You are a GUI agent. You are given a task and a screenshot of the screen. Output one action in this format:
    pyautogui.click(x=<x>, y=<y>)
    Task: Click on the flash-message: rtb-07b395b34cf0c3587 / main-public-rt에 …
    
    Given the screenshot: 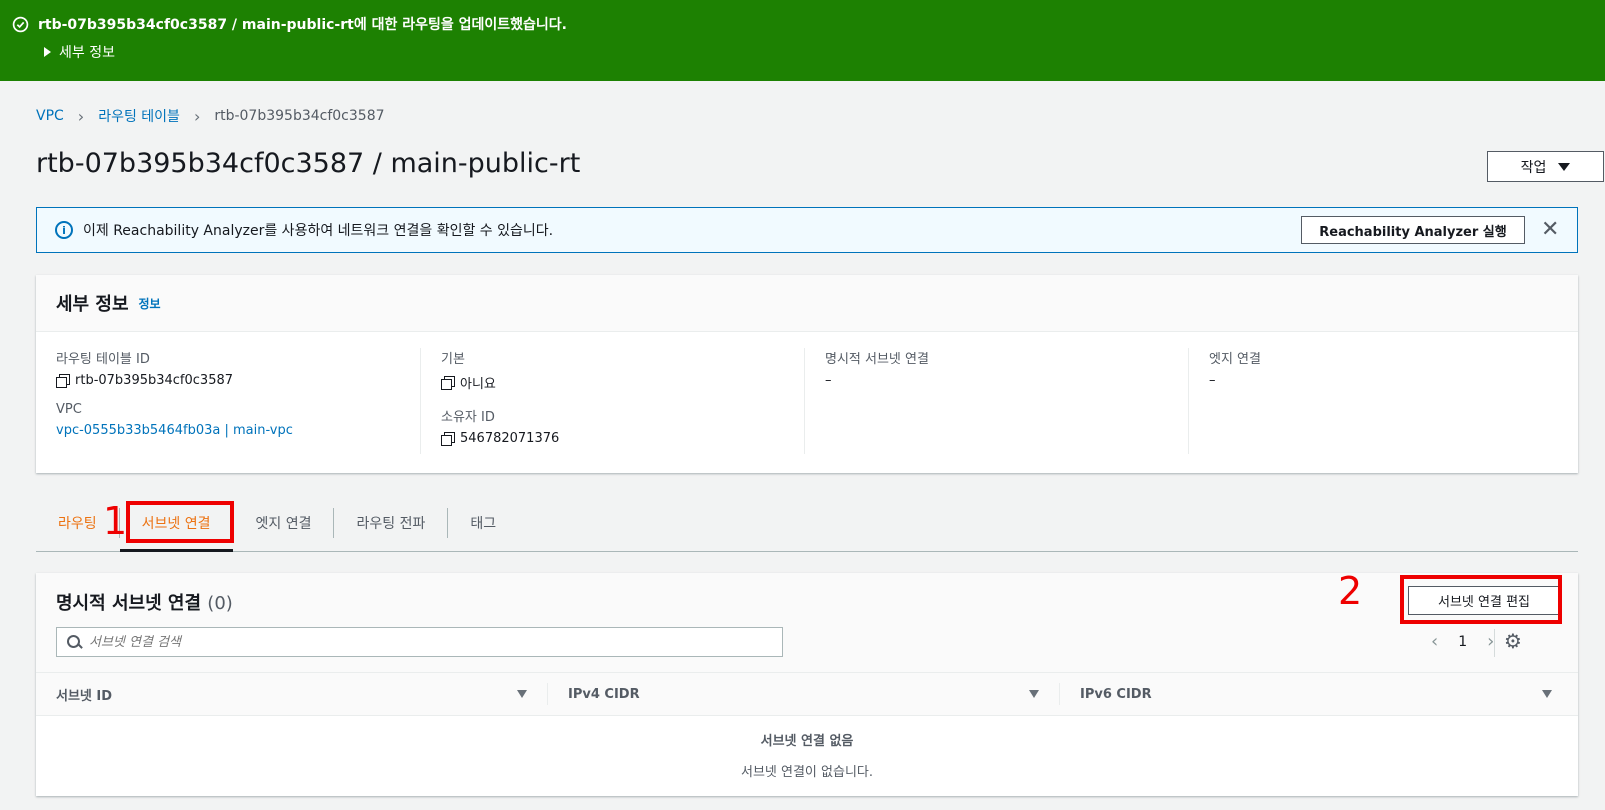 What is the action you would take?
    pyautogui.click(x=302, y=25)
    